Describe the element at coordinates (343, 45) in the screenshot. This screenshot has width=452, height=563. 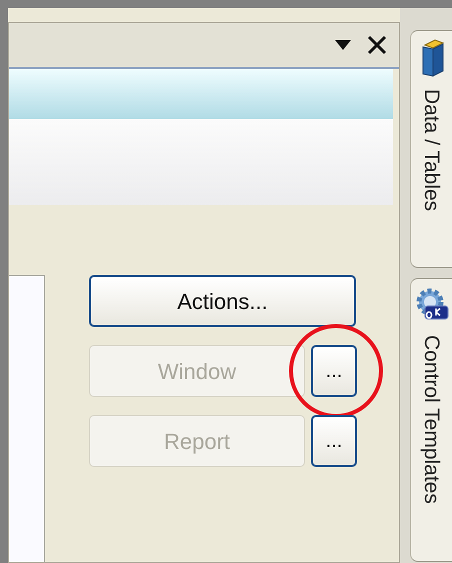
I see `dropdown-icon` at that location.